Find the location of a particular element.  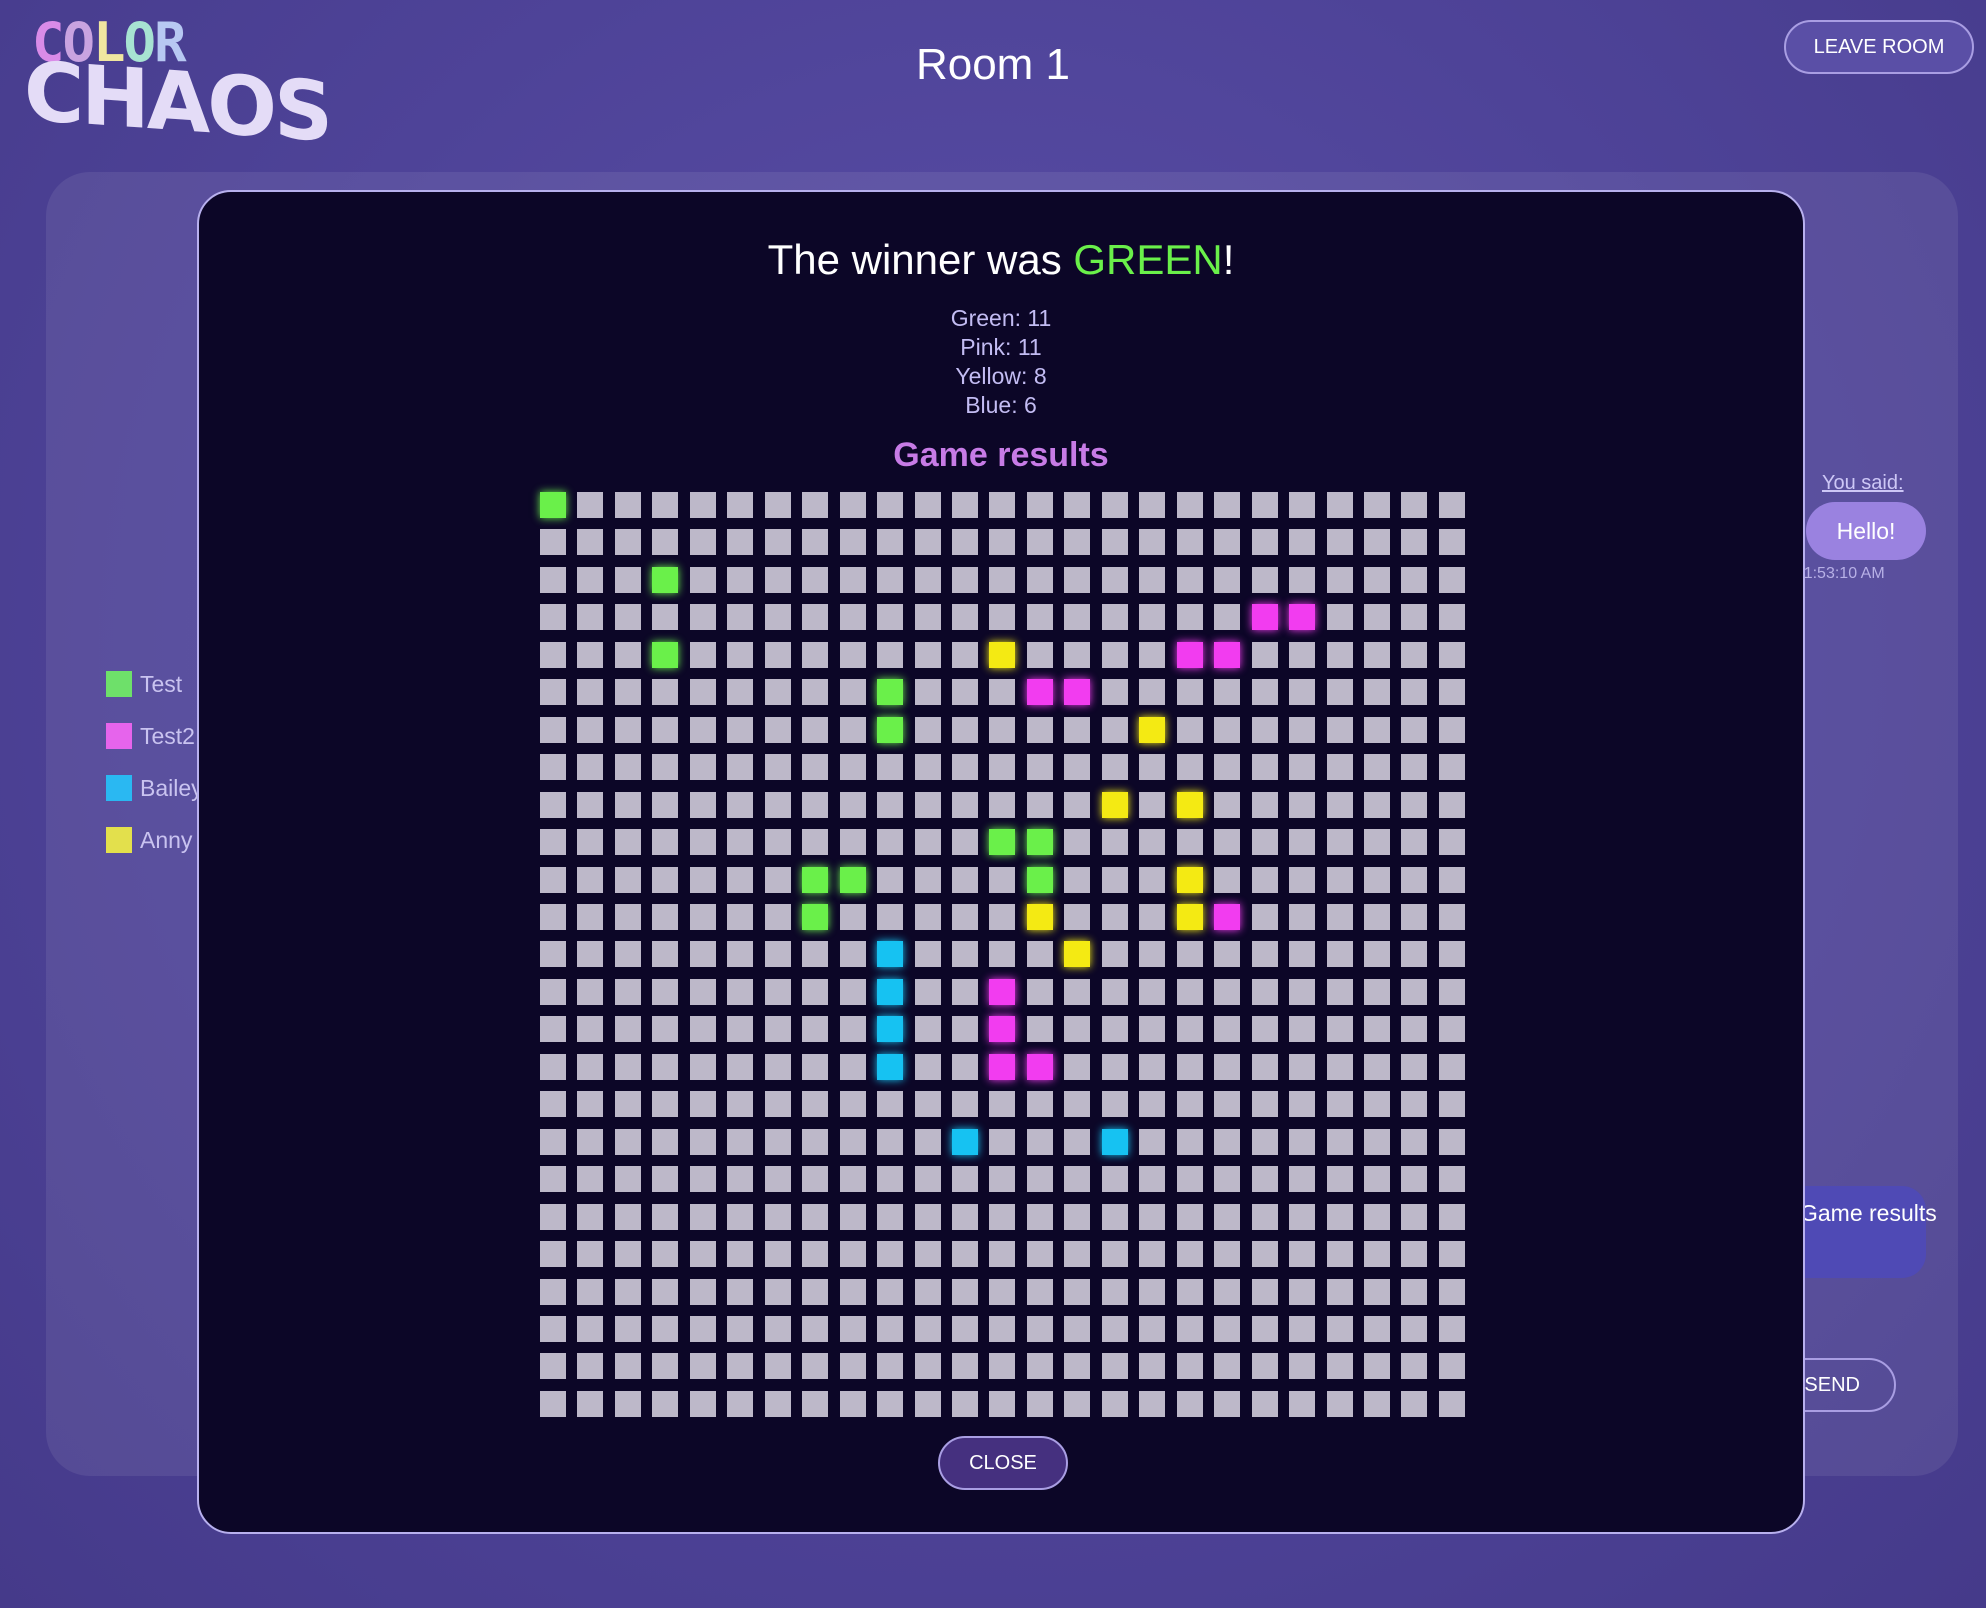

player-item: Test2 is located at coordinates (154, 736).